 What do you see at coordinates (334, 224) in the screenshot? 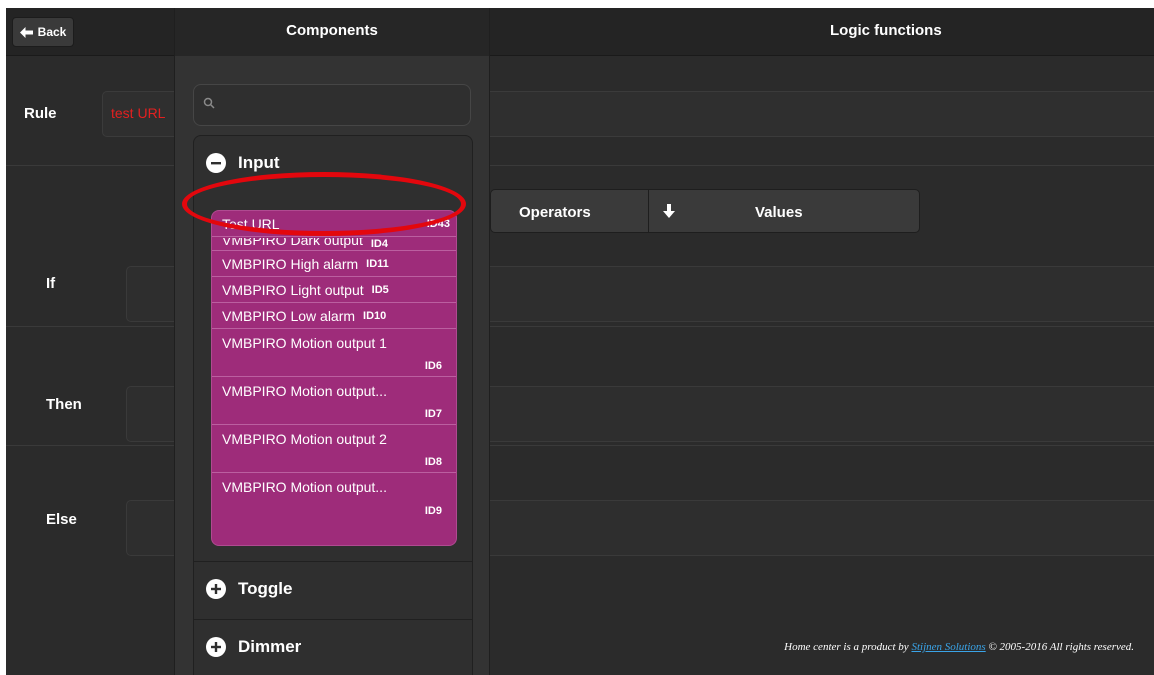
I see `component-item: Test URL ID43` at bounding box center [334, 224].